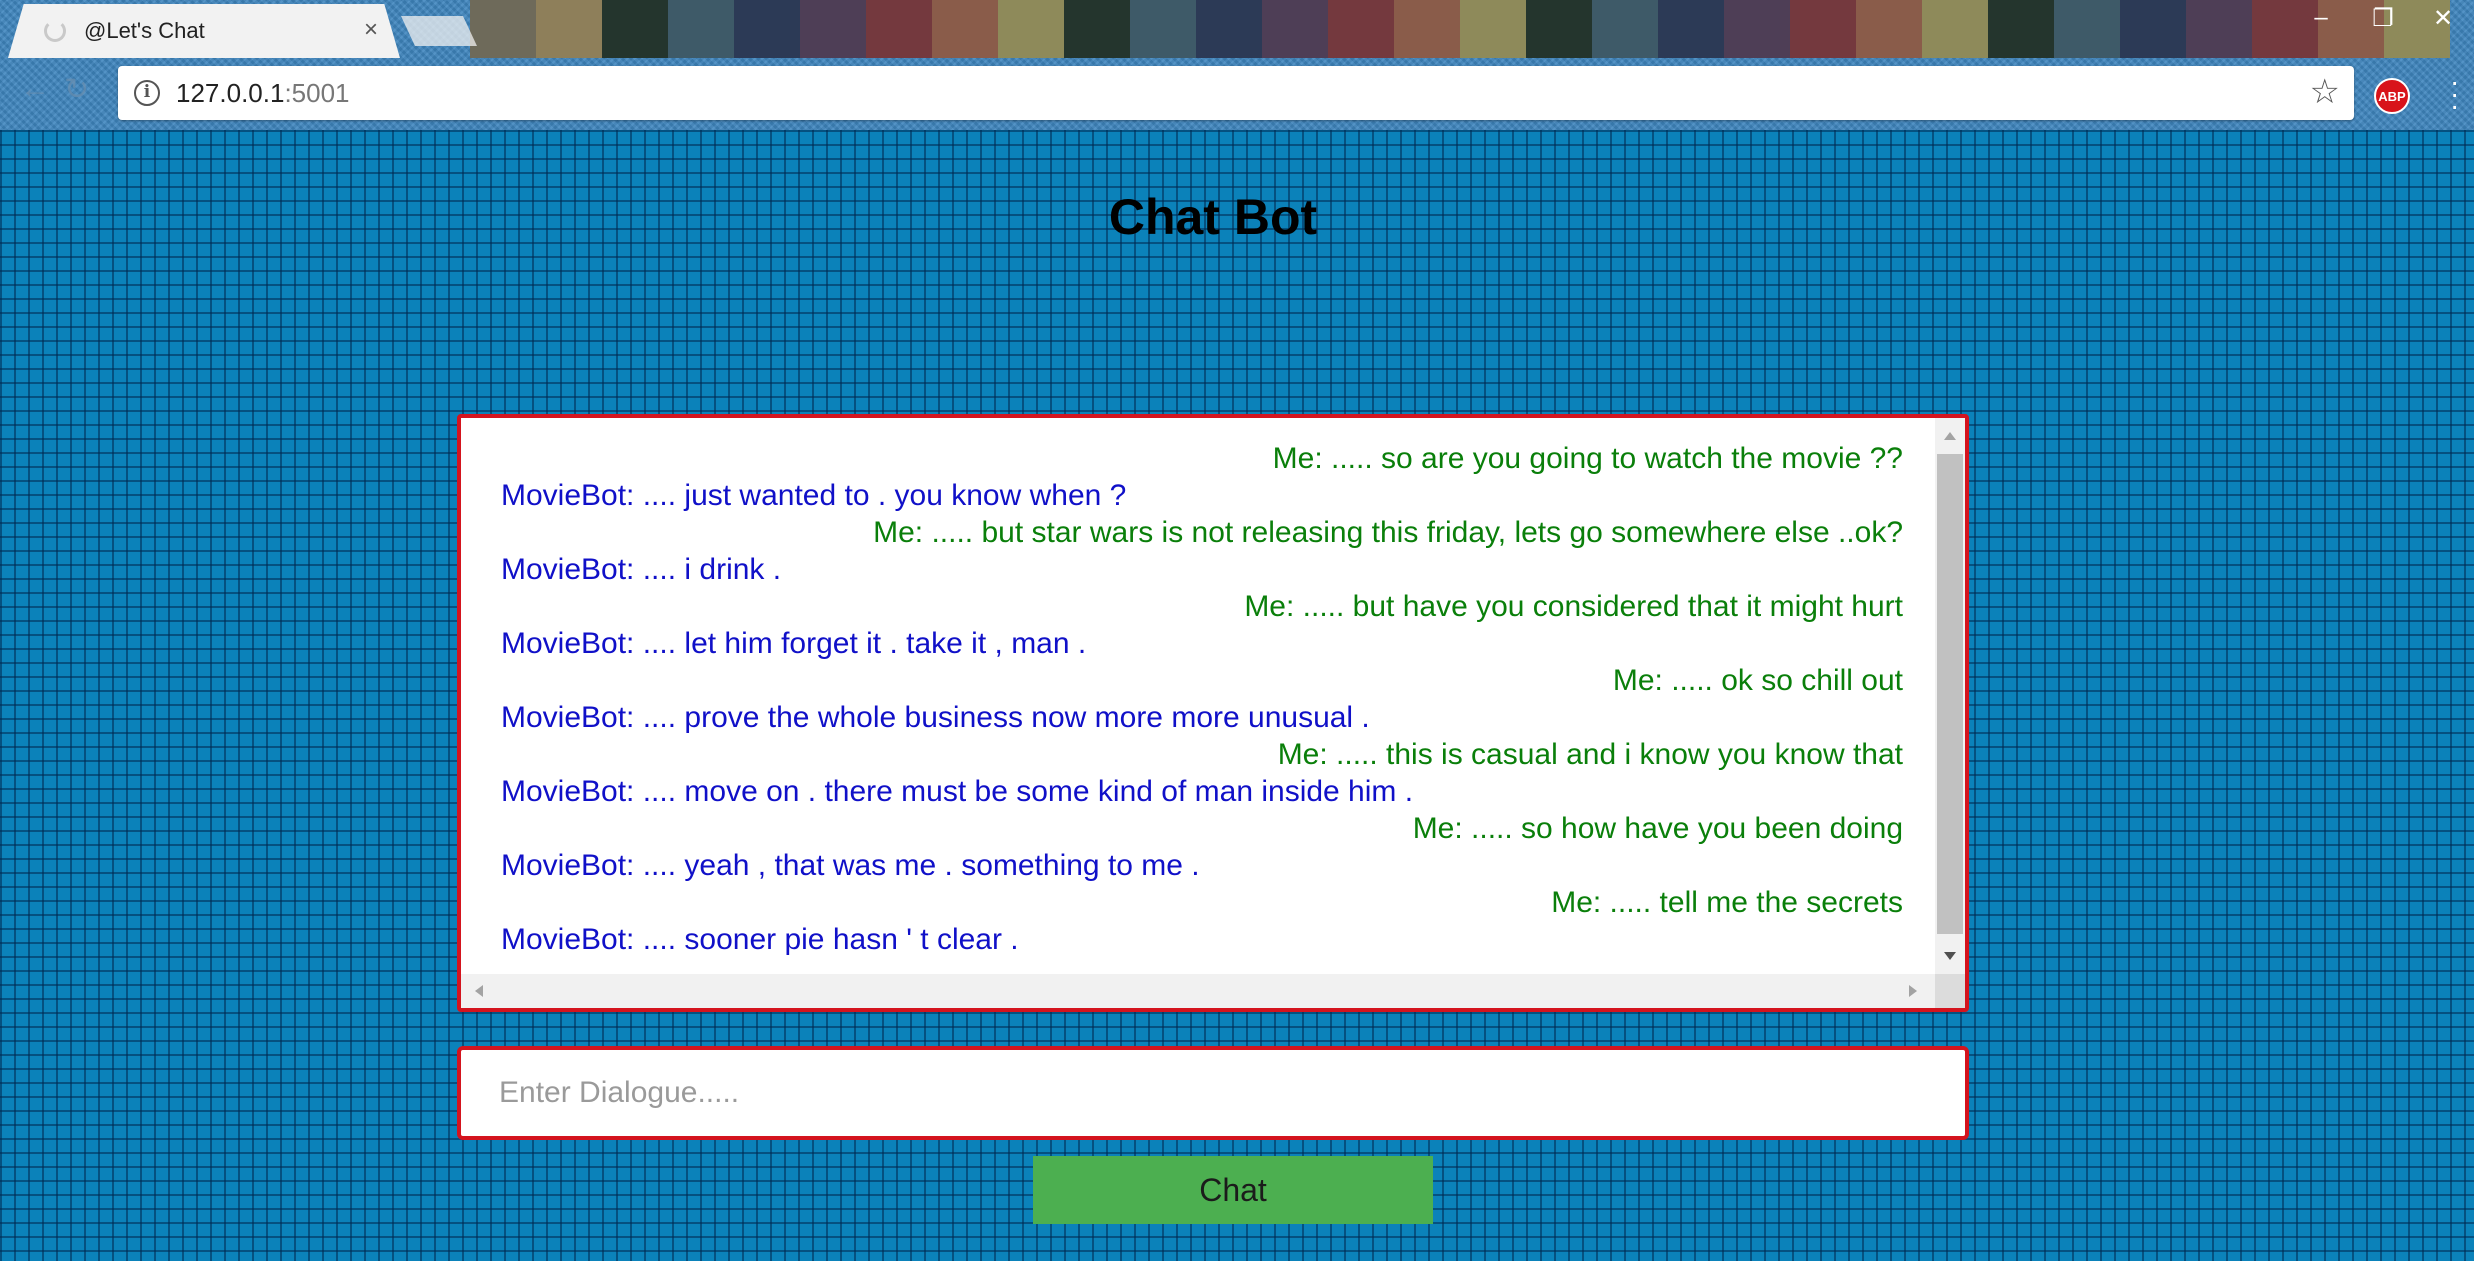 The image size is (2474, 1261). I want to click on browser-menu-icon: · · ·, so click(2454, 94).